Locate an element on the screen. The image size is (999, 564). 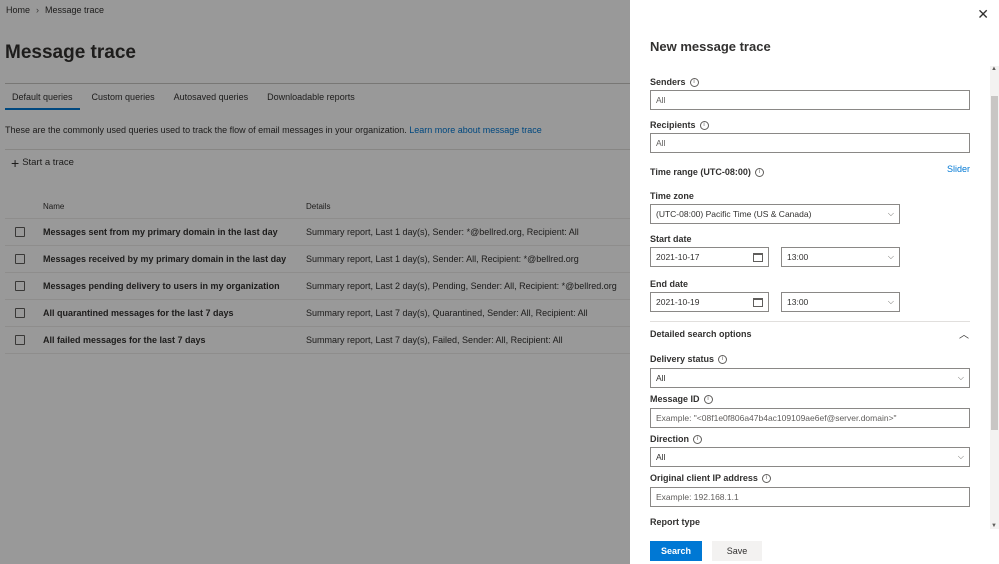
recipients-placeholder: All is located at coordinates (661, 143).